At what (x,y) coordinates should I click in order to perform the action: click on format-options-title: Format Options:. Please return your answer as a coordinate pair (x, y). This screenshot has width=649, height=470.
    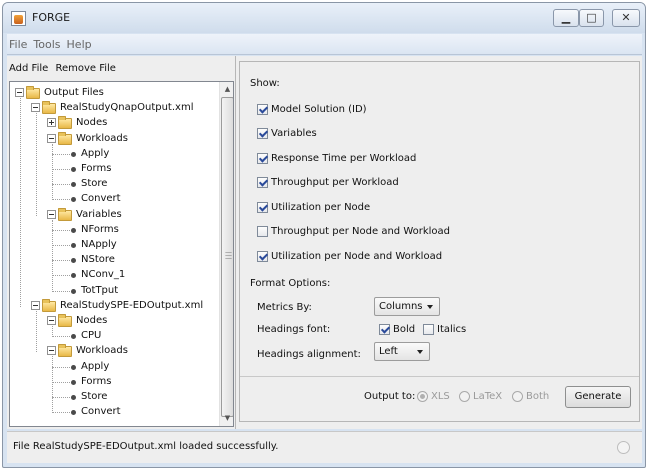
    Looking at the image, I should click on (290, 283).